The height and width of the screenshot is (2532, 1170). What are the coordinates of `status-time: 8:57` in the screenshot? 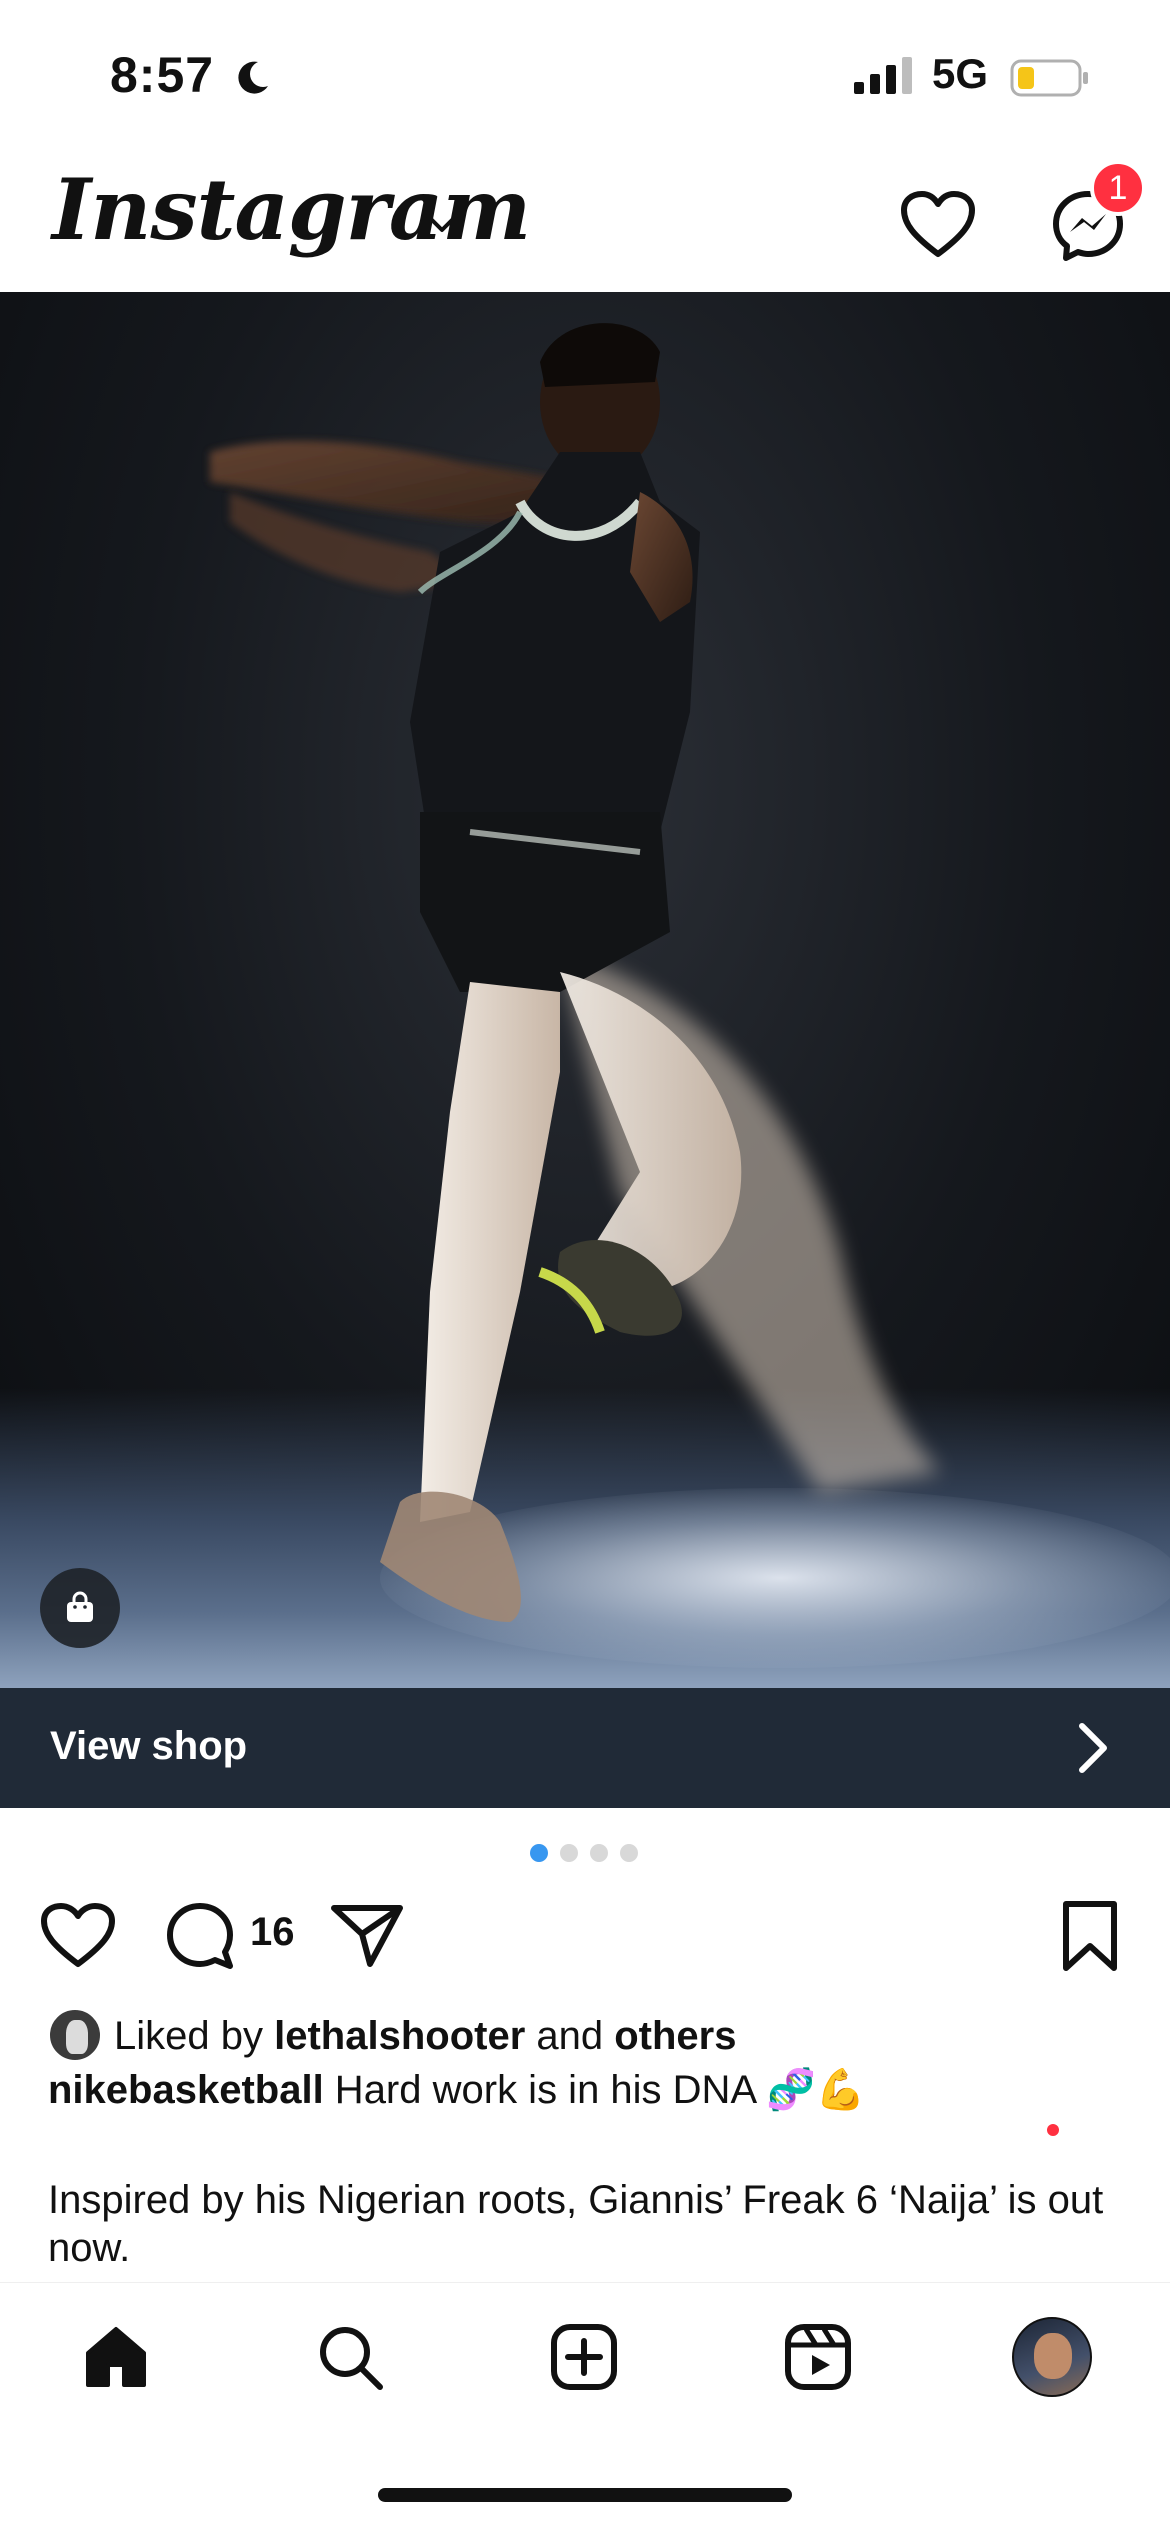 It's located at (162, 75).